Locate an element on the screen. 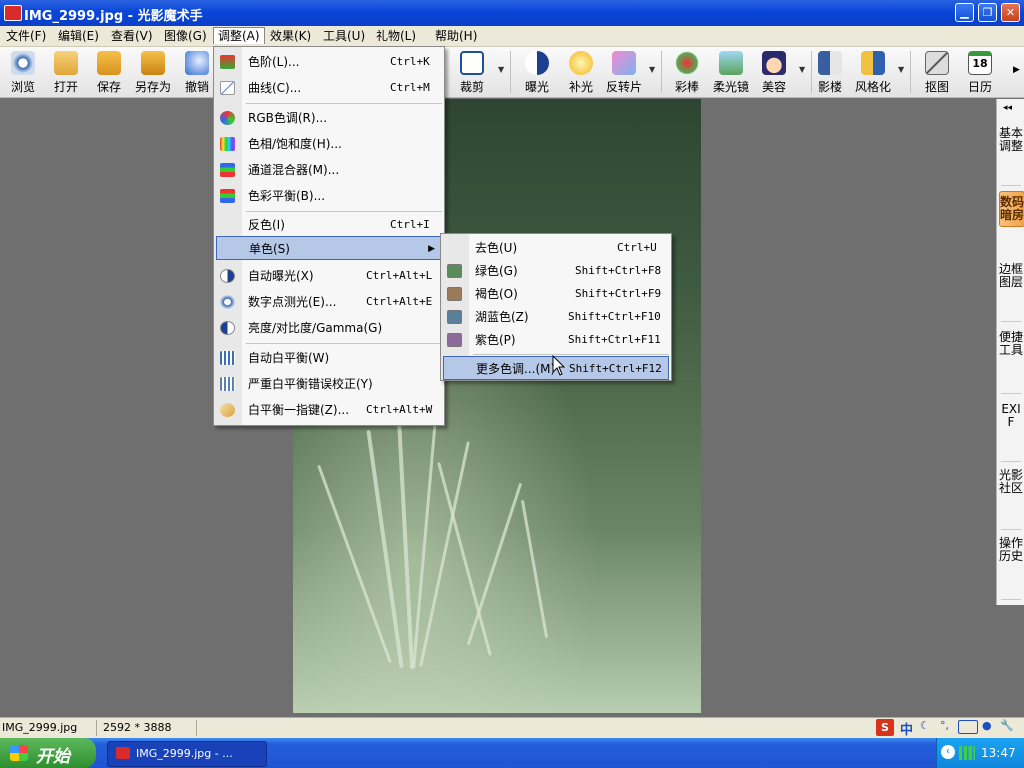 The width and height of the screenshot is (1024, 768). open-button: 打开 is located at coordinates (66, 72).